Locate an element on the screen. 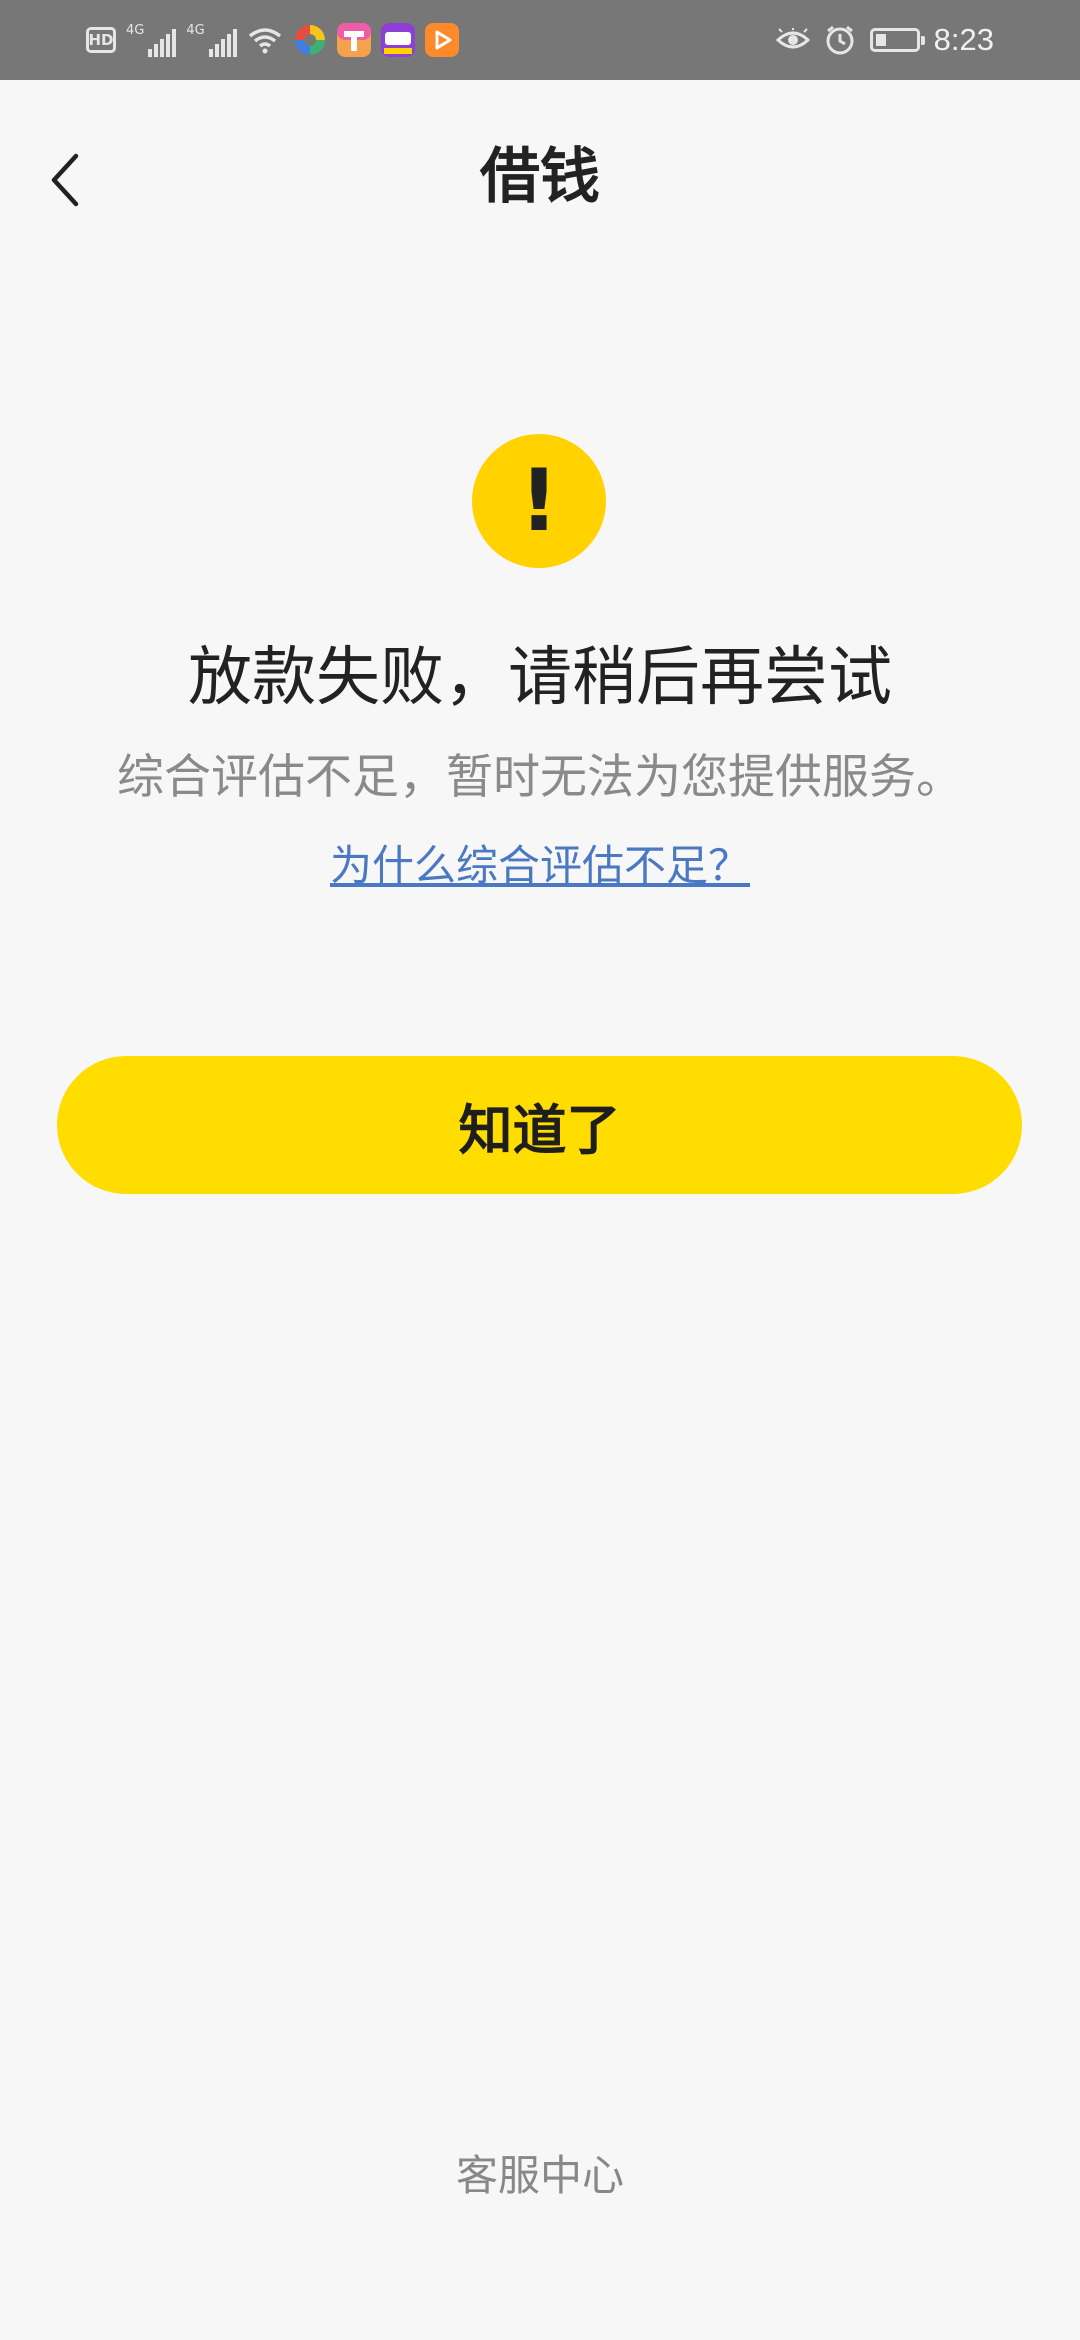 The height and width of the screenshot is (2340, 1080). eye-icon is located at coordinates (792, 38).